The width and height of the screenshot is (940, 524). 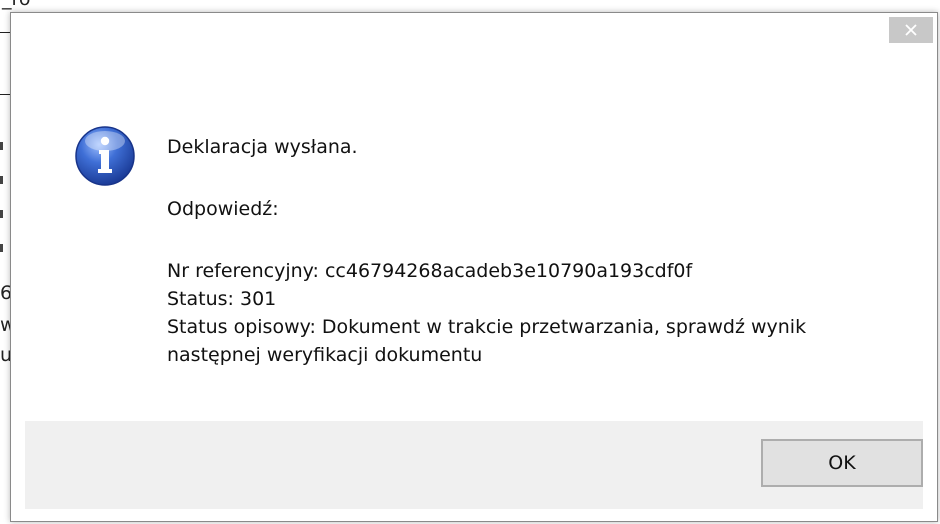 I want to click on message-status: Status: 301, so click(x=222, y=299).